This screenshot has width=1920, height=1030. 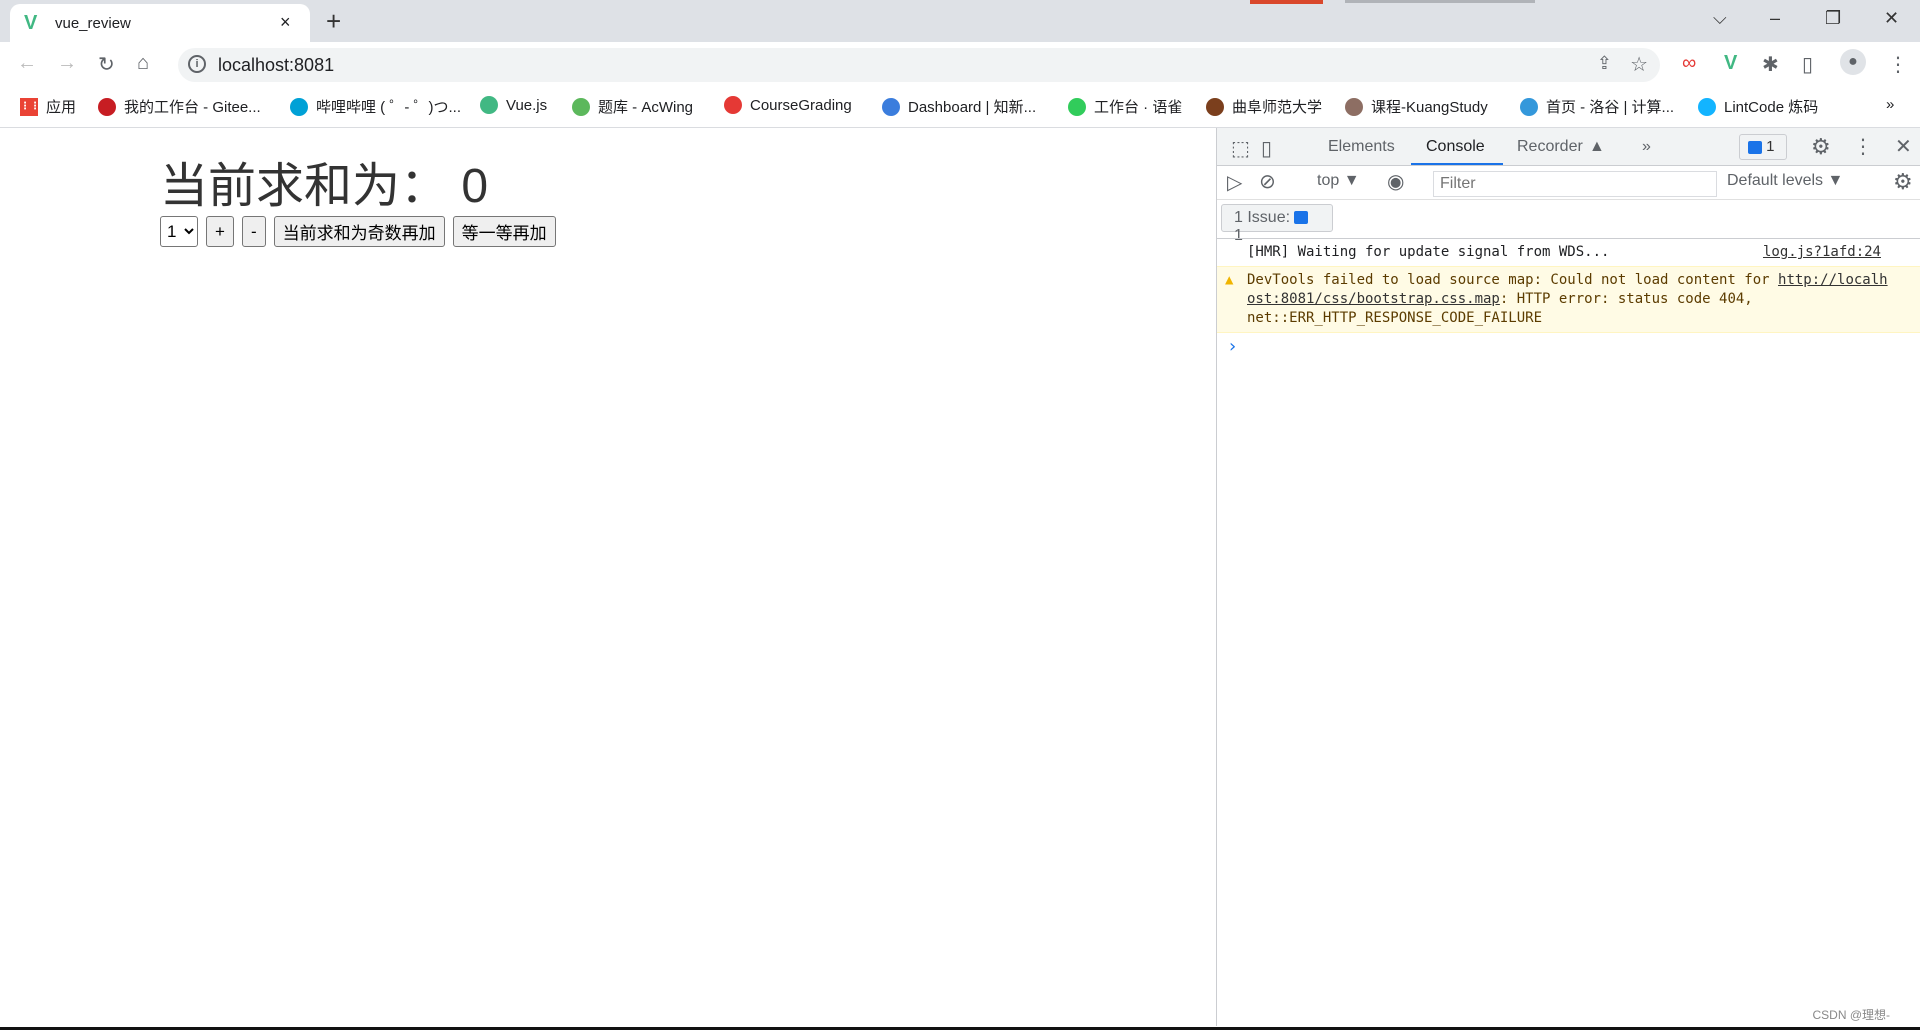 What do you see at coordinates (1730, 63) in the screenshot?
I see `vue-devtools-icon: V` at bounding box center [1730, 63].